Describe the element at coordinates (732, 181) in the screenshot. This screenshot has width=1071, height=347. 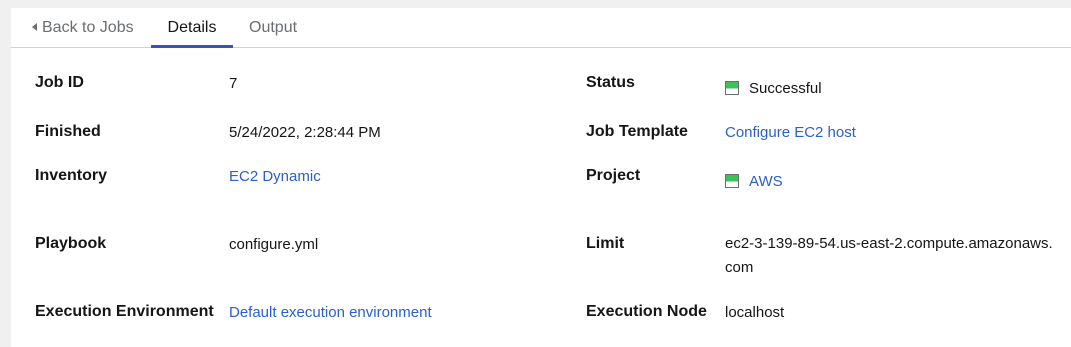
I see `project-status-icon` at that location.